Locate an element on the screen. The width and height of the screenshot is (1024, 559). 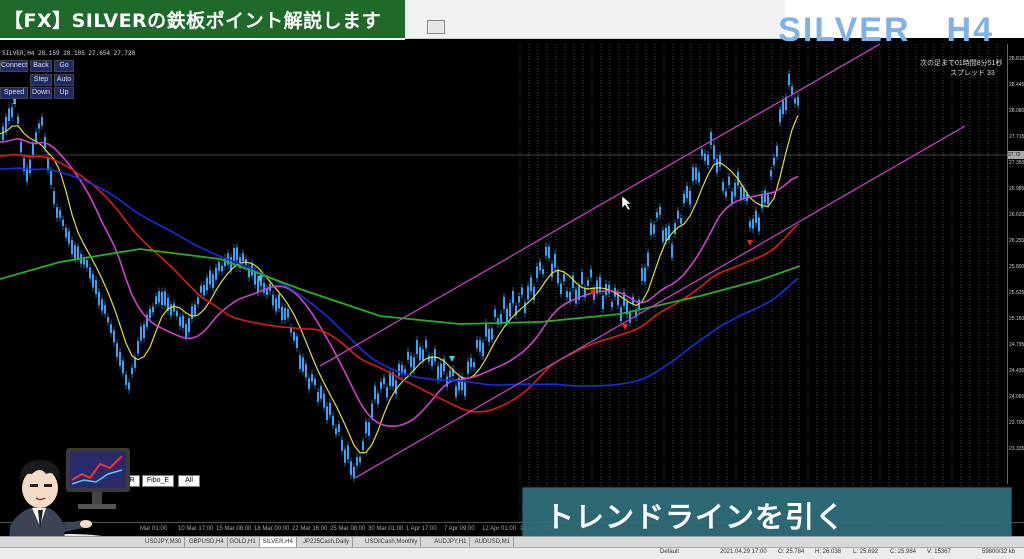
window-icon is located at coordinates (436, 27).